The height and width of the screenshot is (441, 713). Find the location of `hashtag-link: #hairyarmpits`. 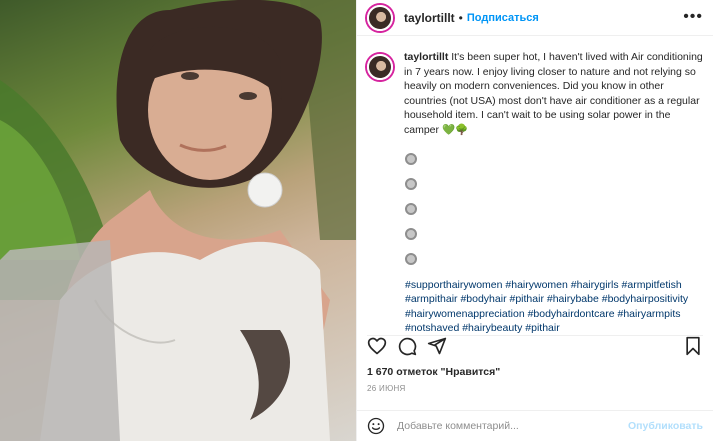

hashtag-link: #hairyarmpits is located at coordinates (648, 314).